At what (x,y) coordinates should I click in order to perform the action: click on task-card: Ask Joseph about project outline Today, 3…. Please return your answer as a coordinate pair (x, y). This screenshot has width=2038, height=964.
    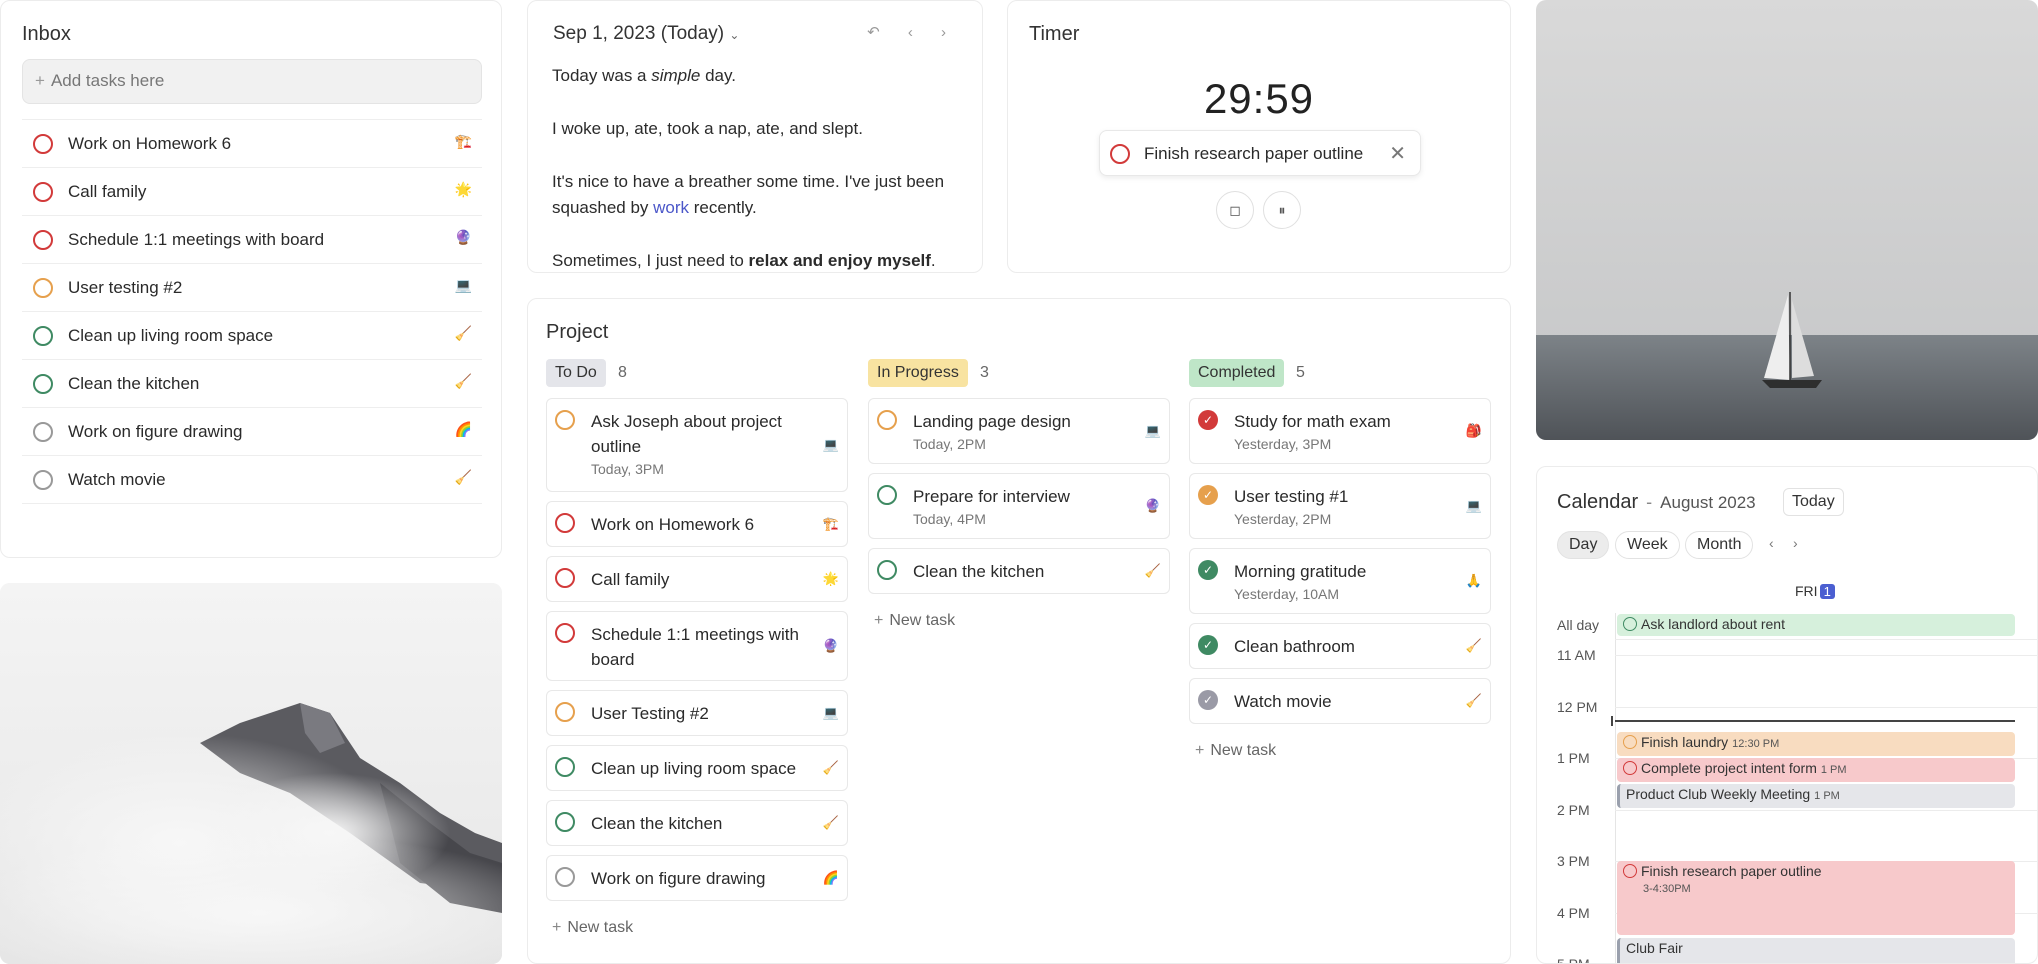
    Looking at the image, I should click on (697, 445).